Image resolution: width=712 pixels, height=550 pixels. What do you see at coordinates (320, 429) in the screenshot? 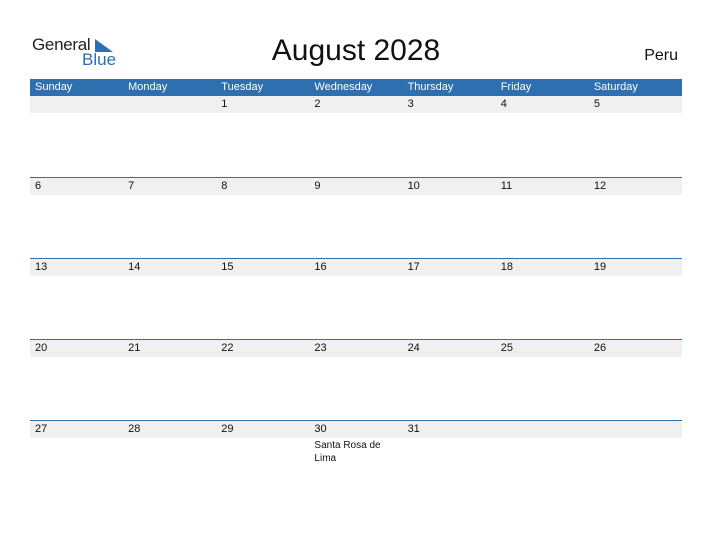
I see `day-number: 30` at bounding box center [320, 429].